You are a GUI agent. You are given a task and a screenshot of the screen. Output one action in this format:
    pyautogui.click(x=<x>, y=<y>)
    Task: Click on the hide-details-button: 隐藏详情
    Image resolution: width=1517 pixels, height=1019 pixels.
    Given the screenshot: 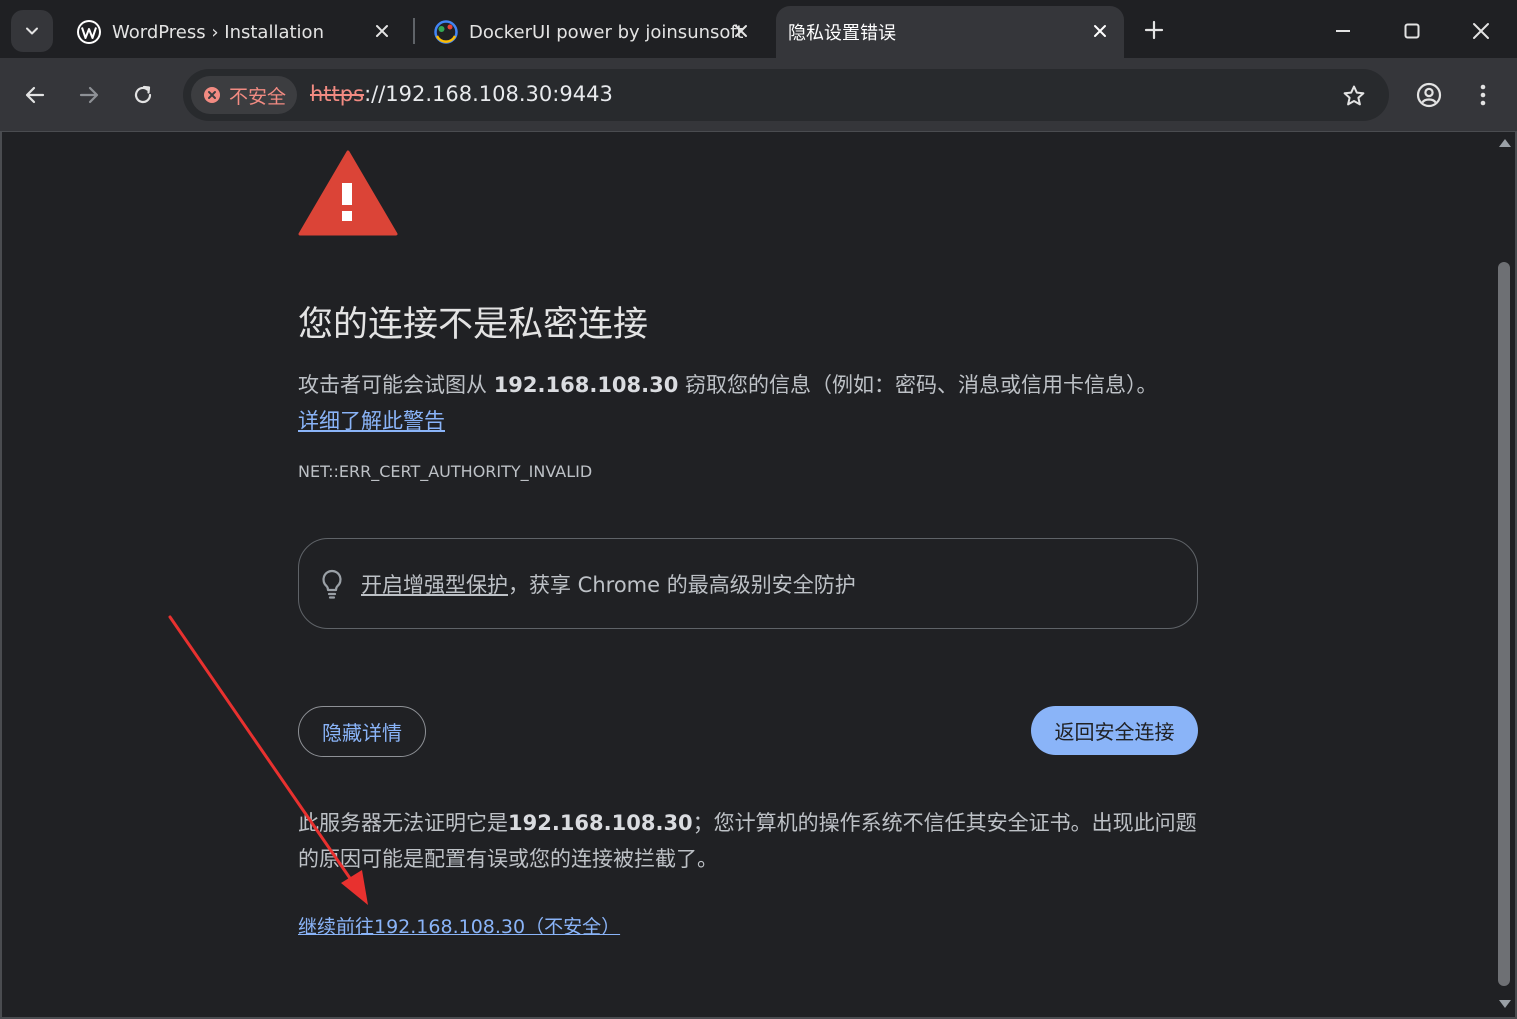 What is the action you would take?
    pyautogui.click(x=362, y=731)
    